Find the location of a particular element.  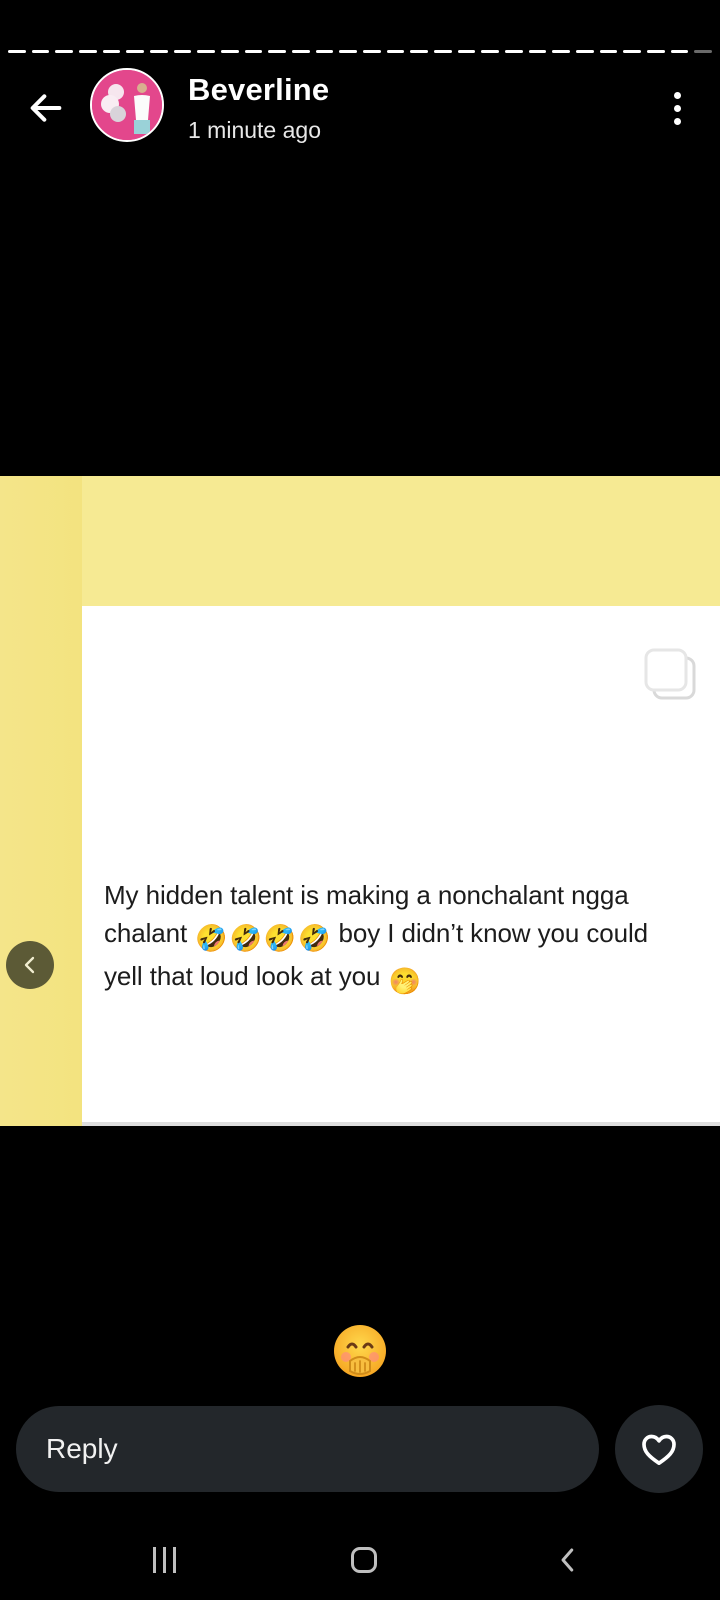

tweet-line-2-prefix: chalant is located at coordinates (149, 933).